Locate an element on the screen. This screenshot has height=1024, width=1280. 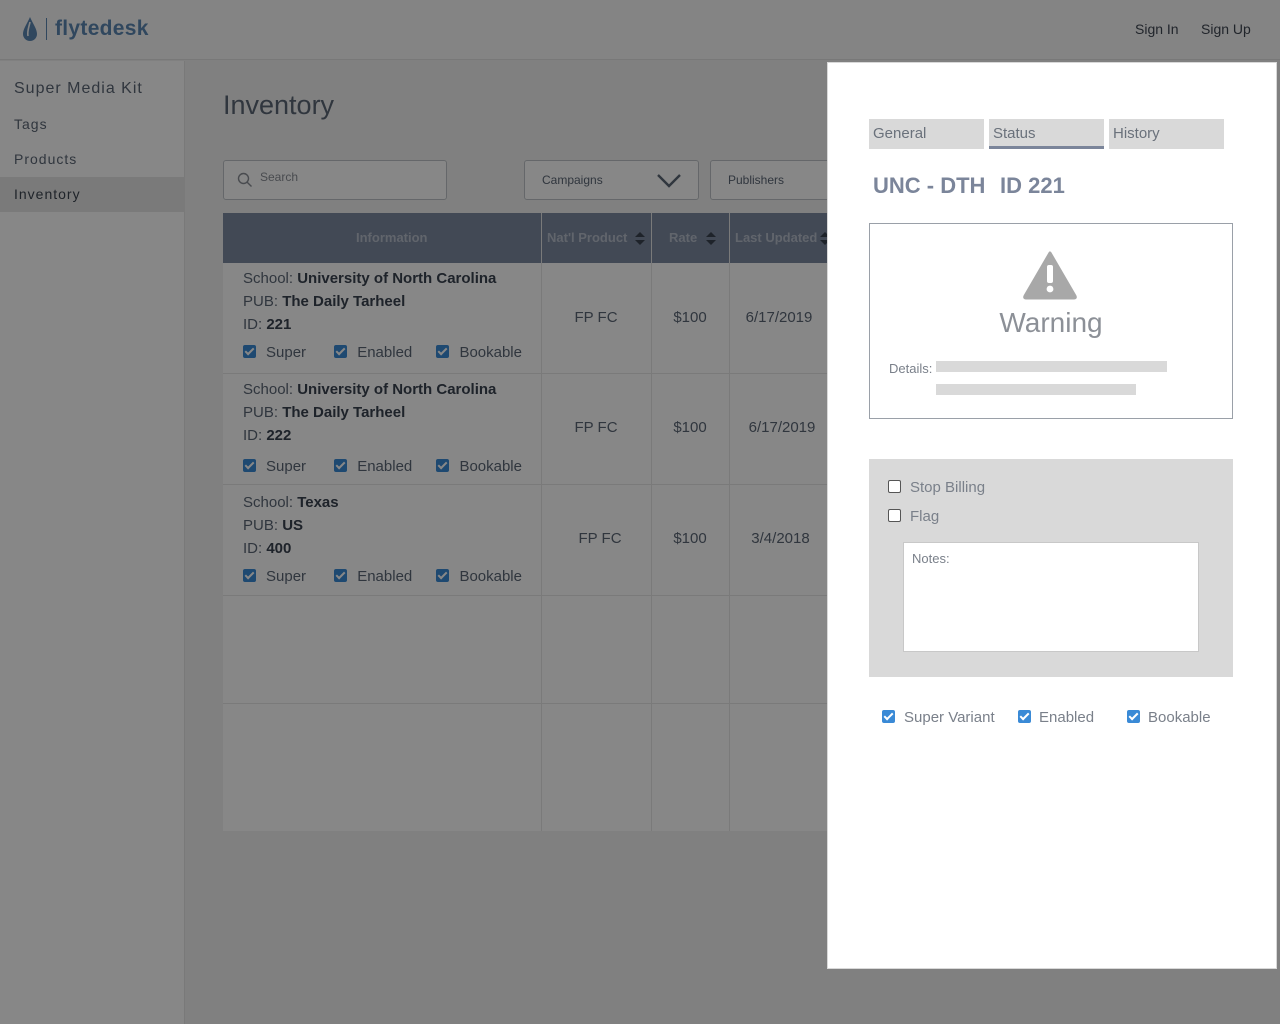
stop-billing-label: Stop Billing is located at coordinates (948, 487).